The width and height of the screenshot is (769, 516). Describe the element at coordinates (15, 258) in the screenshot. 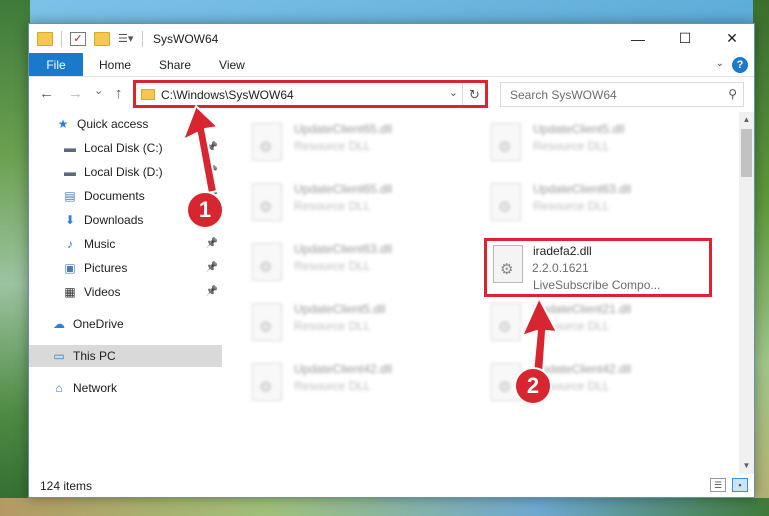

I see `desktop-wallpaper-left` at that location.